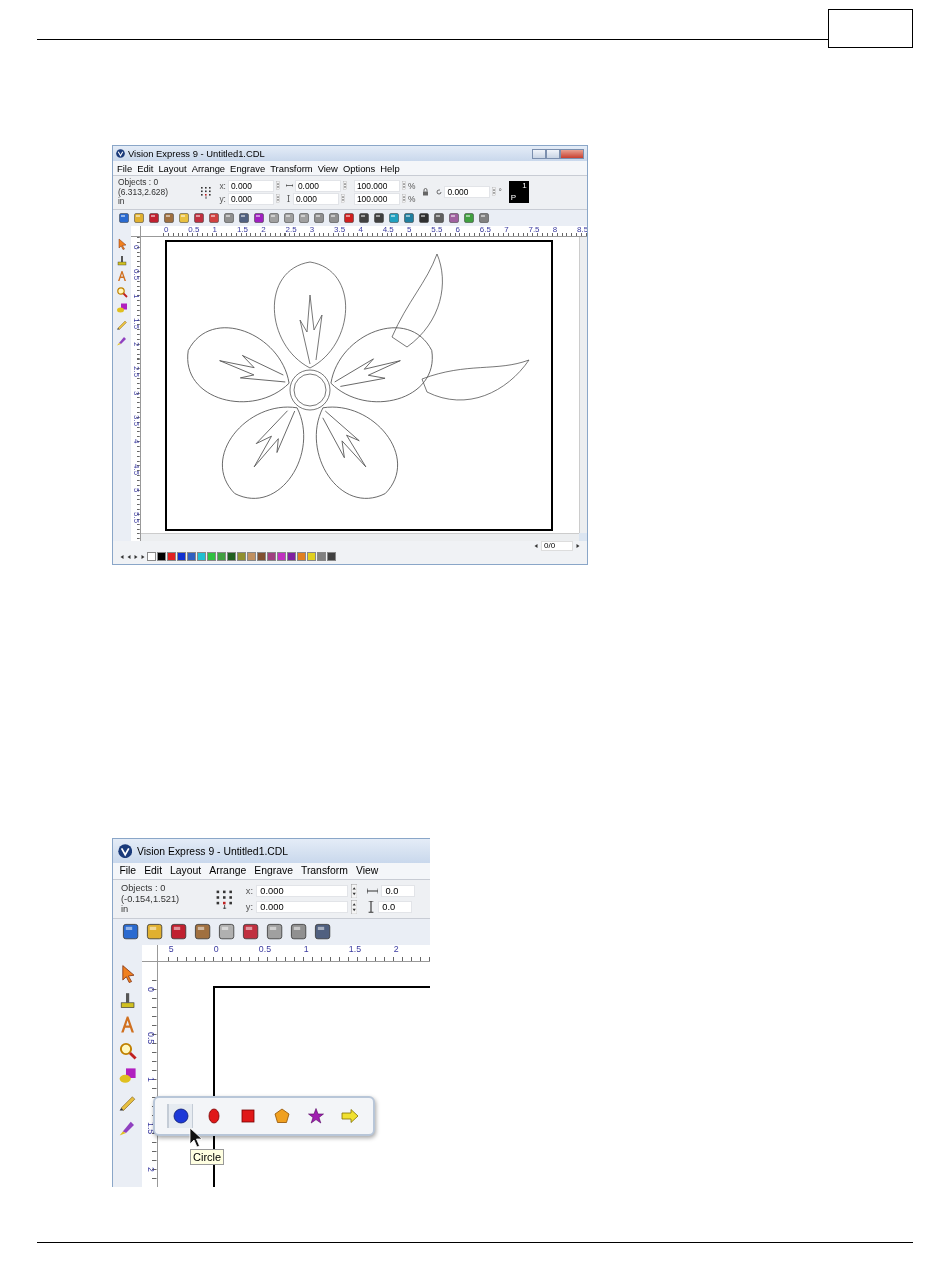 The image size is (950, 1267). What do you see at coordinates (536, 546) in the screenshot?
I see `page-left-icon` at bounding box center [536, 546].